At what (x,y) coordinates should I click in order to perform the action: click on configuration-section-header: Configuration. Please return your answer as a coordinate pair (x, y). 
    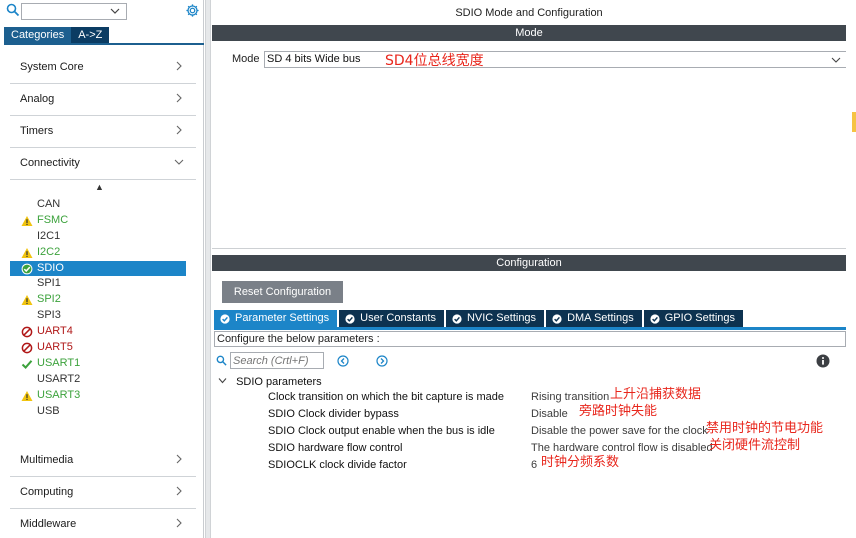
    Looking at the image, I should click on (529, 263).